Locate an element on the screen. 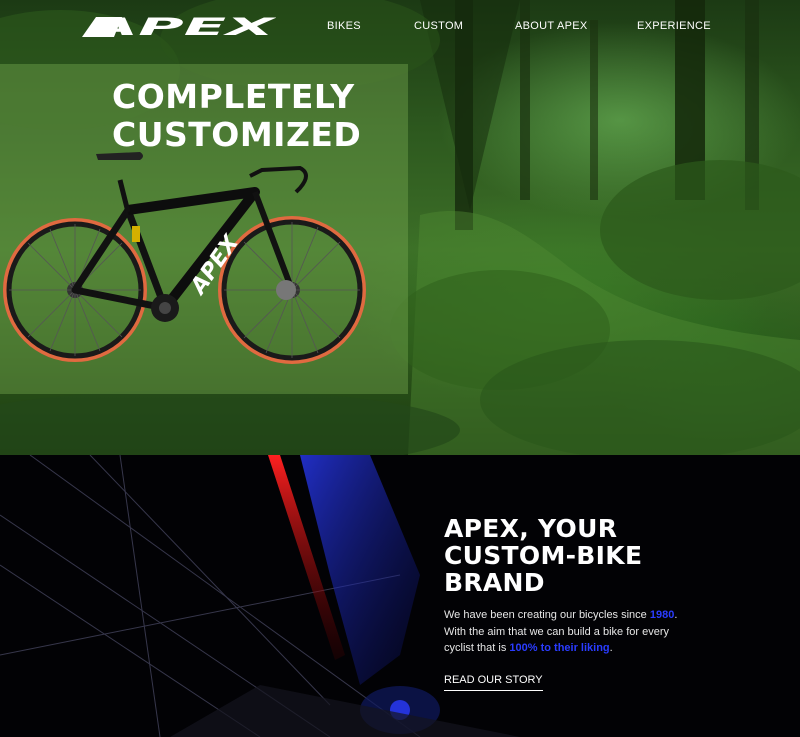 The width and height of the screenshot is (800, 737). promo-title-line2: CUSTOMIZED is located at coordinates (237, 134).